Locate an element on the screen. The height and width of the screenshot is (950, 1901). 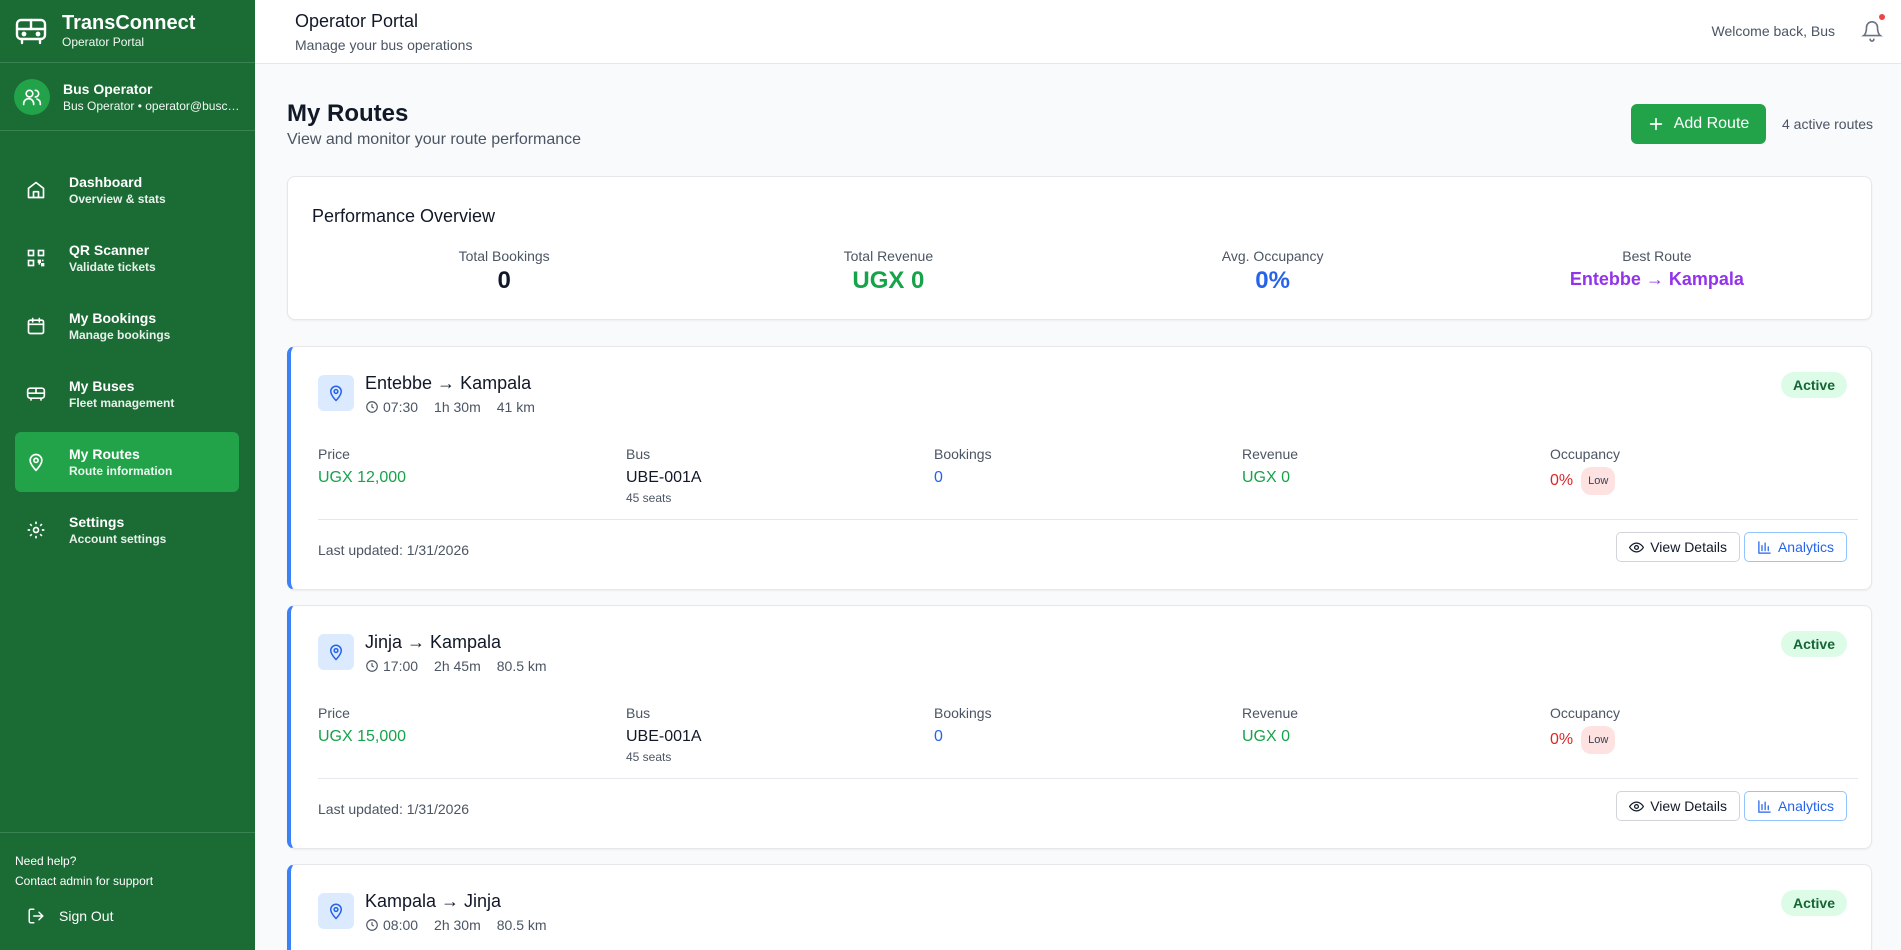
welcome-text: Welcome back, Bus is located at coordinates (1773, 31).